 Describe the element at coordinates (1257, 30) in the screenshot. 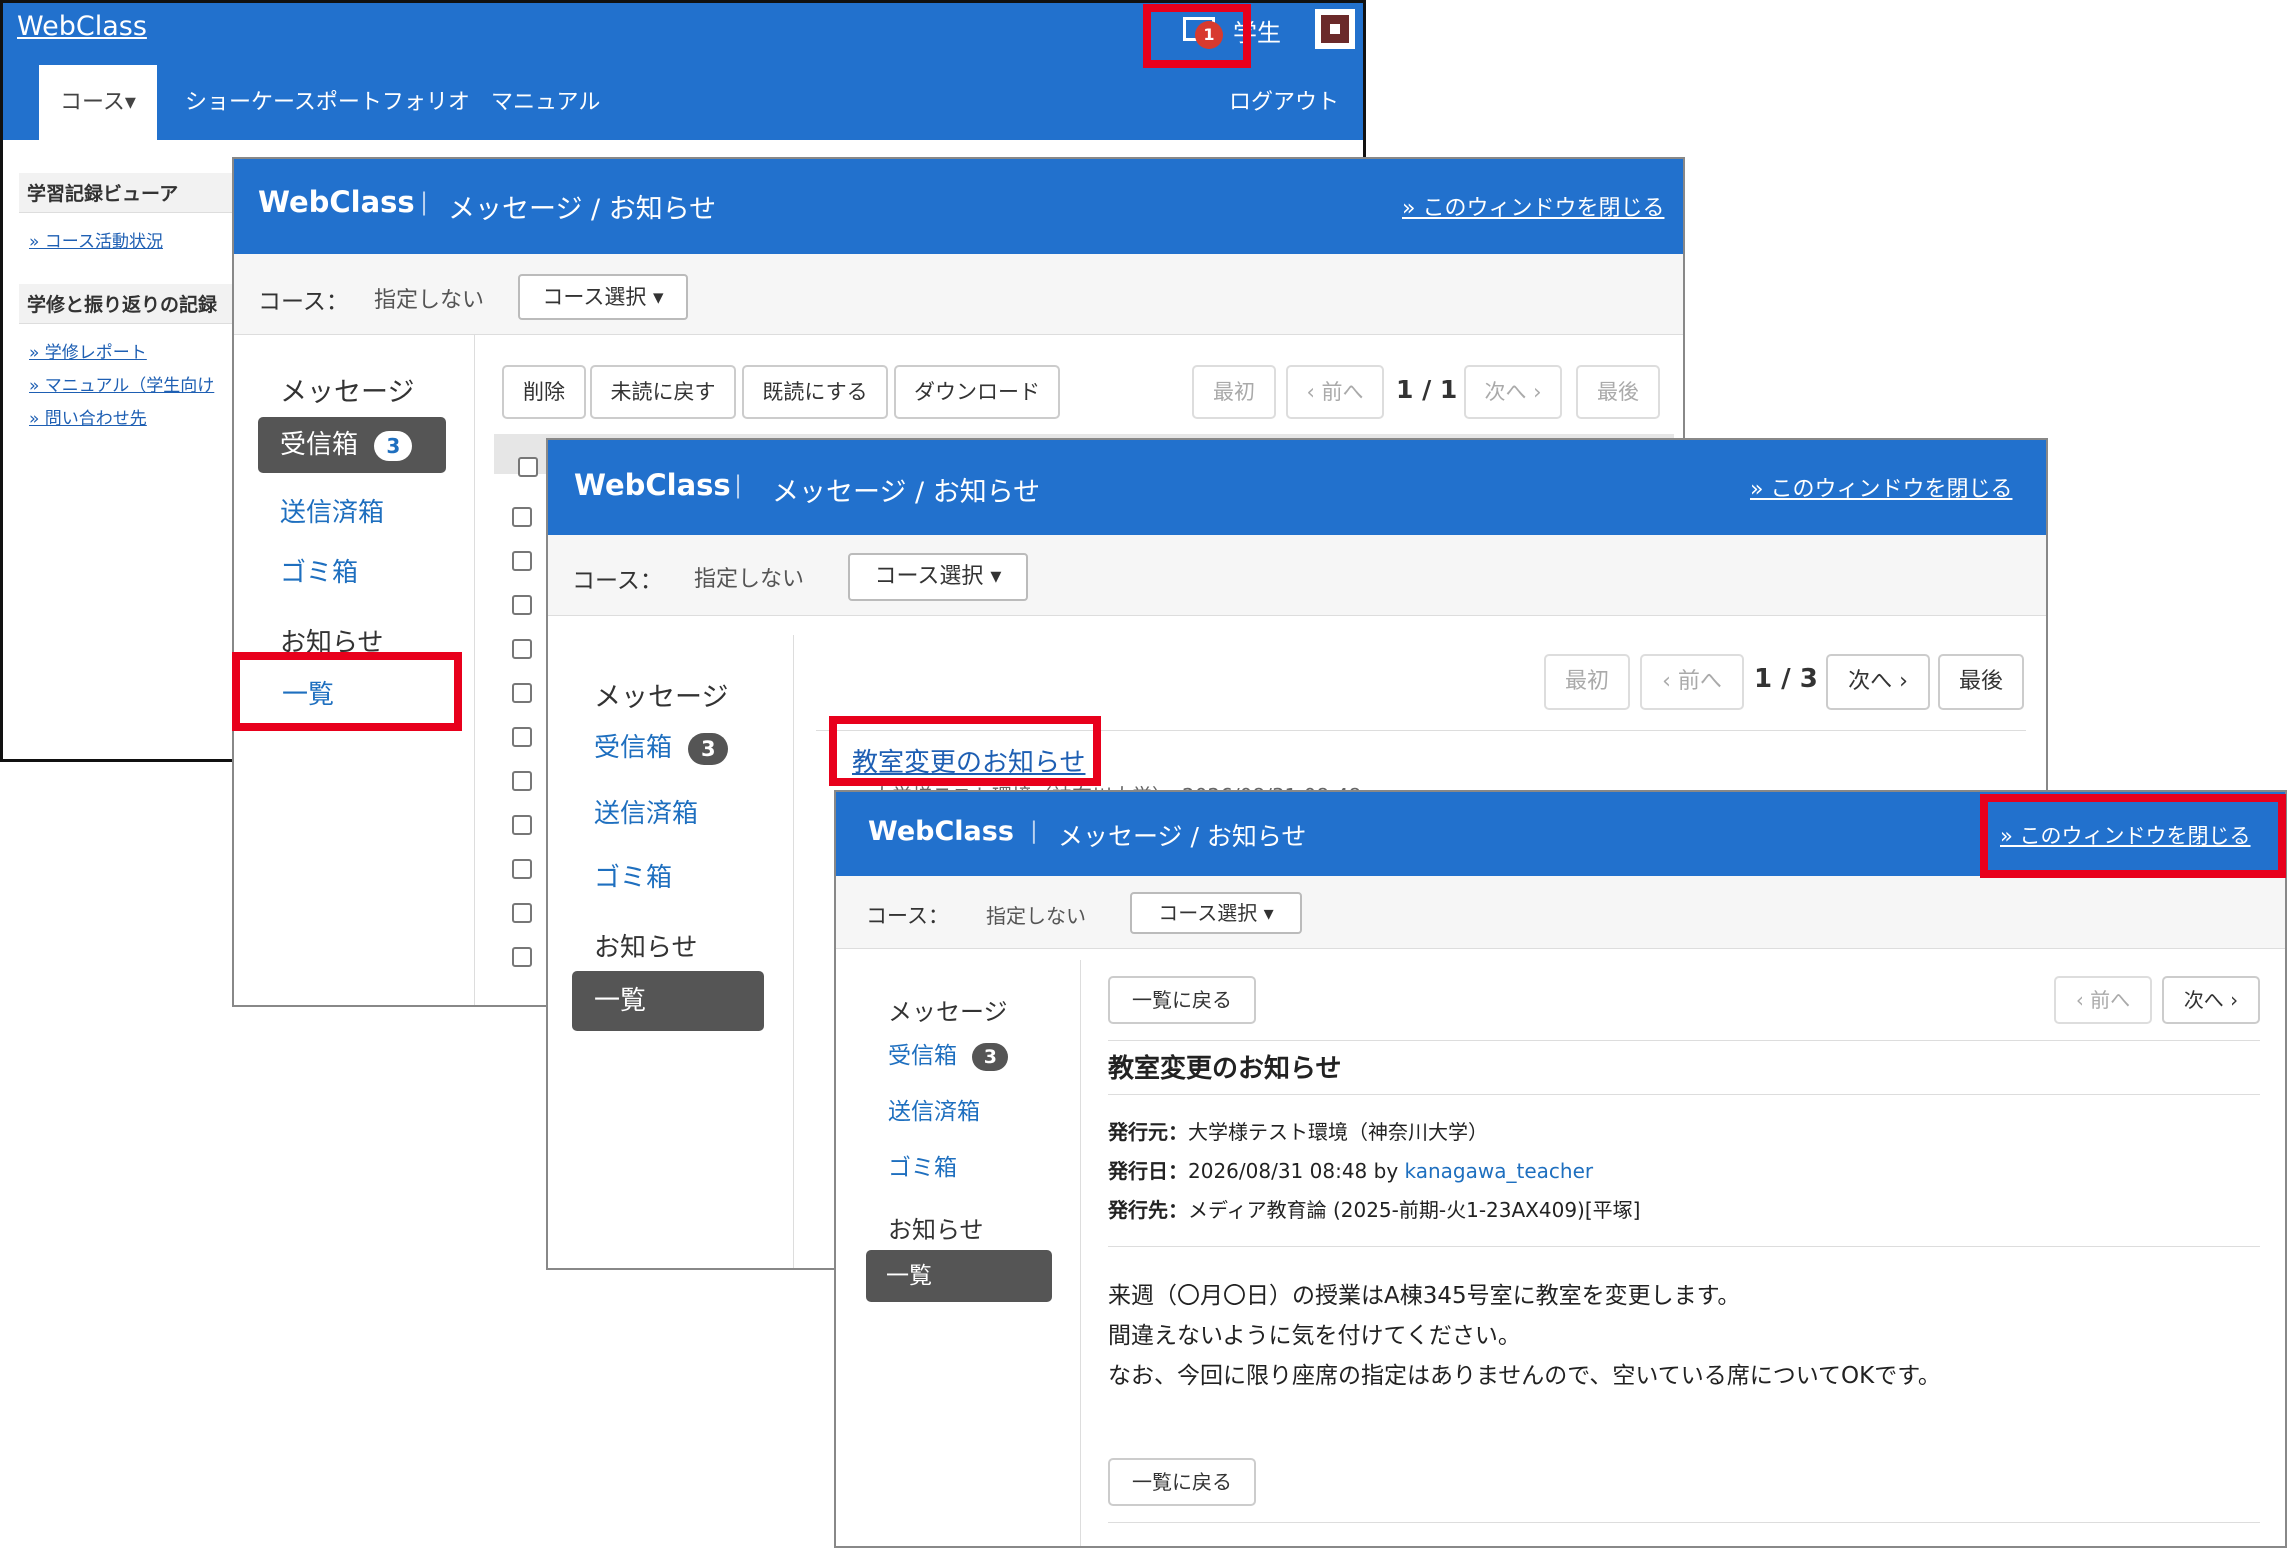

I see `user-name: 学生` at that location.